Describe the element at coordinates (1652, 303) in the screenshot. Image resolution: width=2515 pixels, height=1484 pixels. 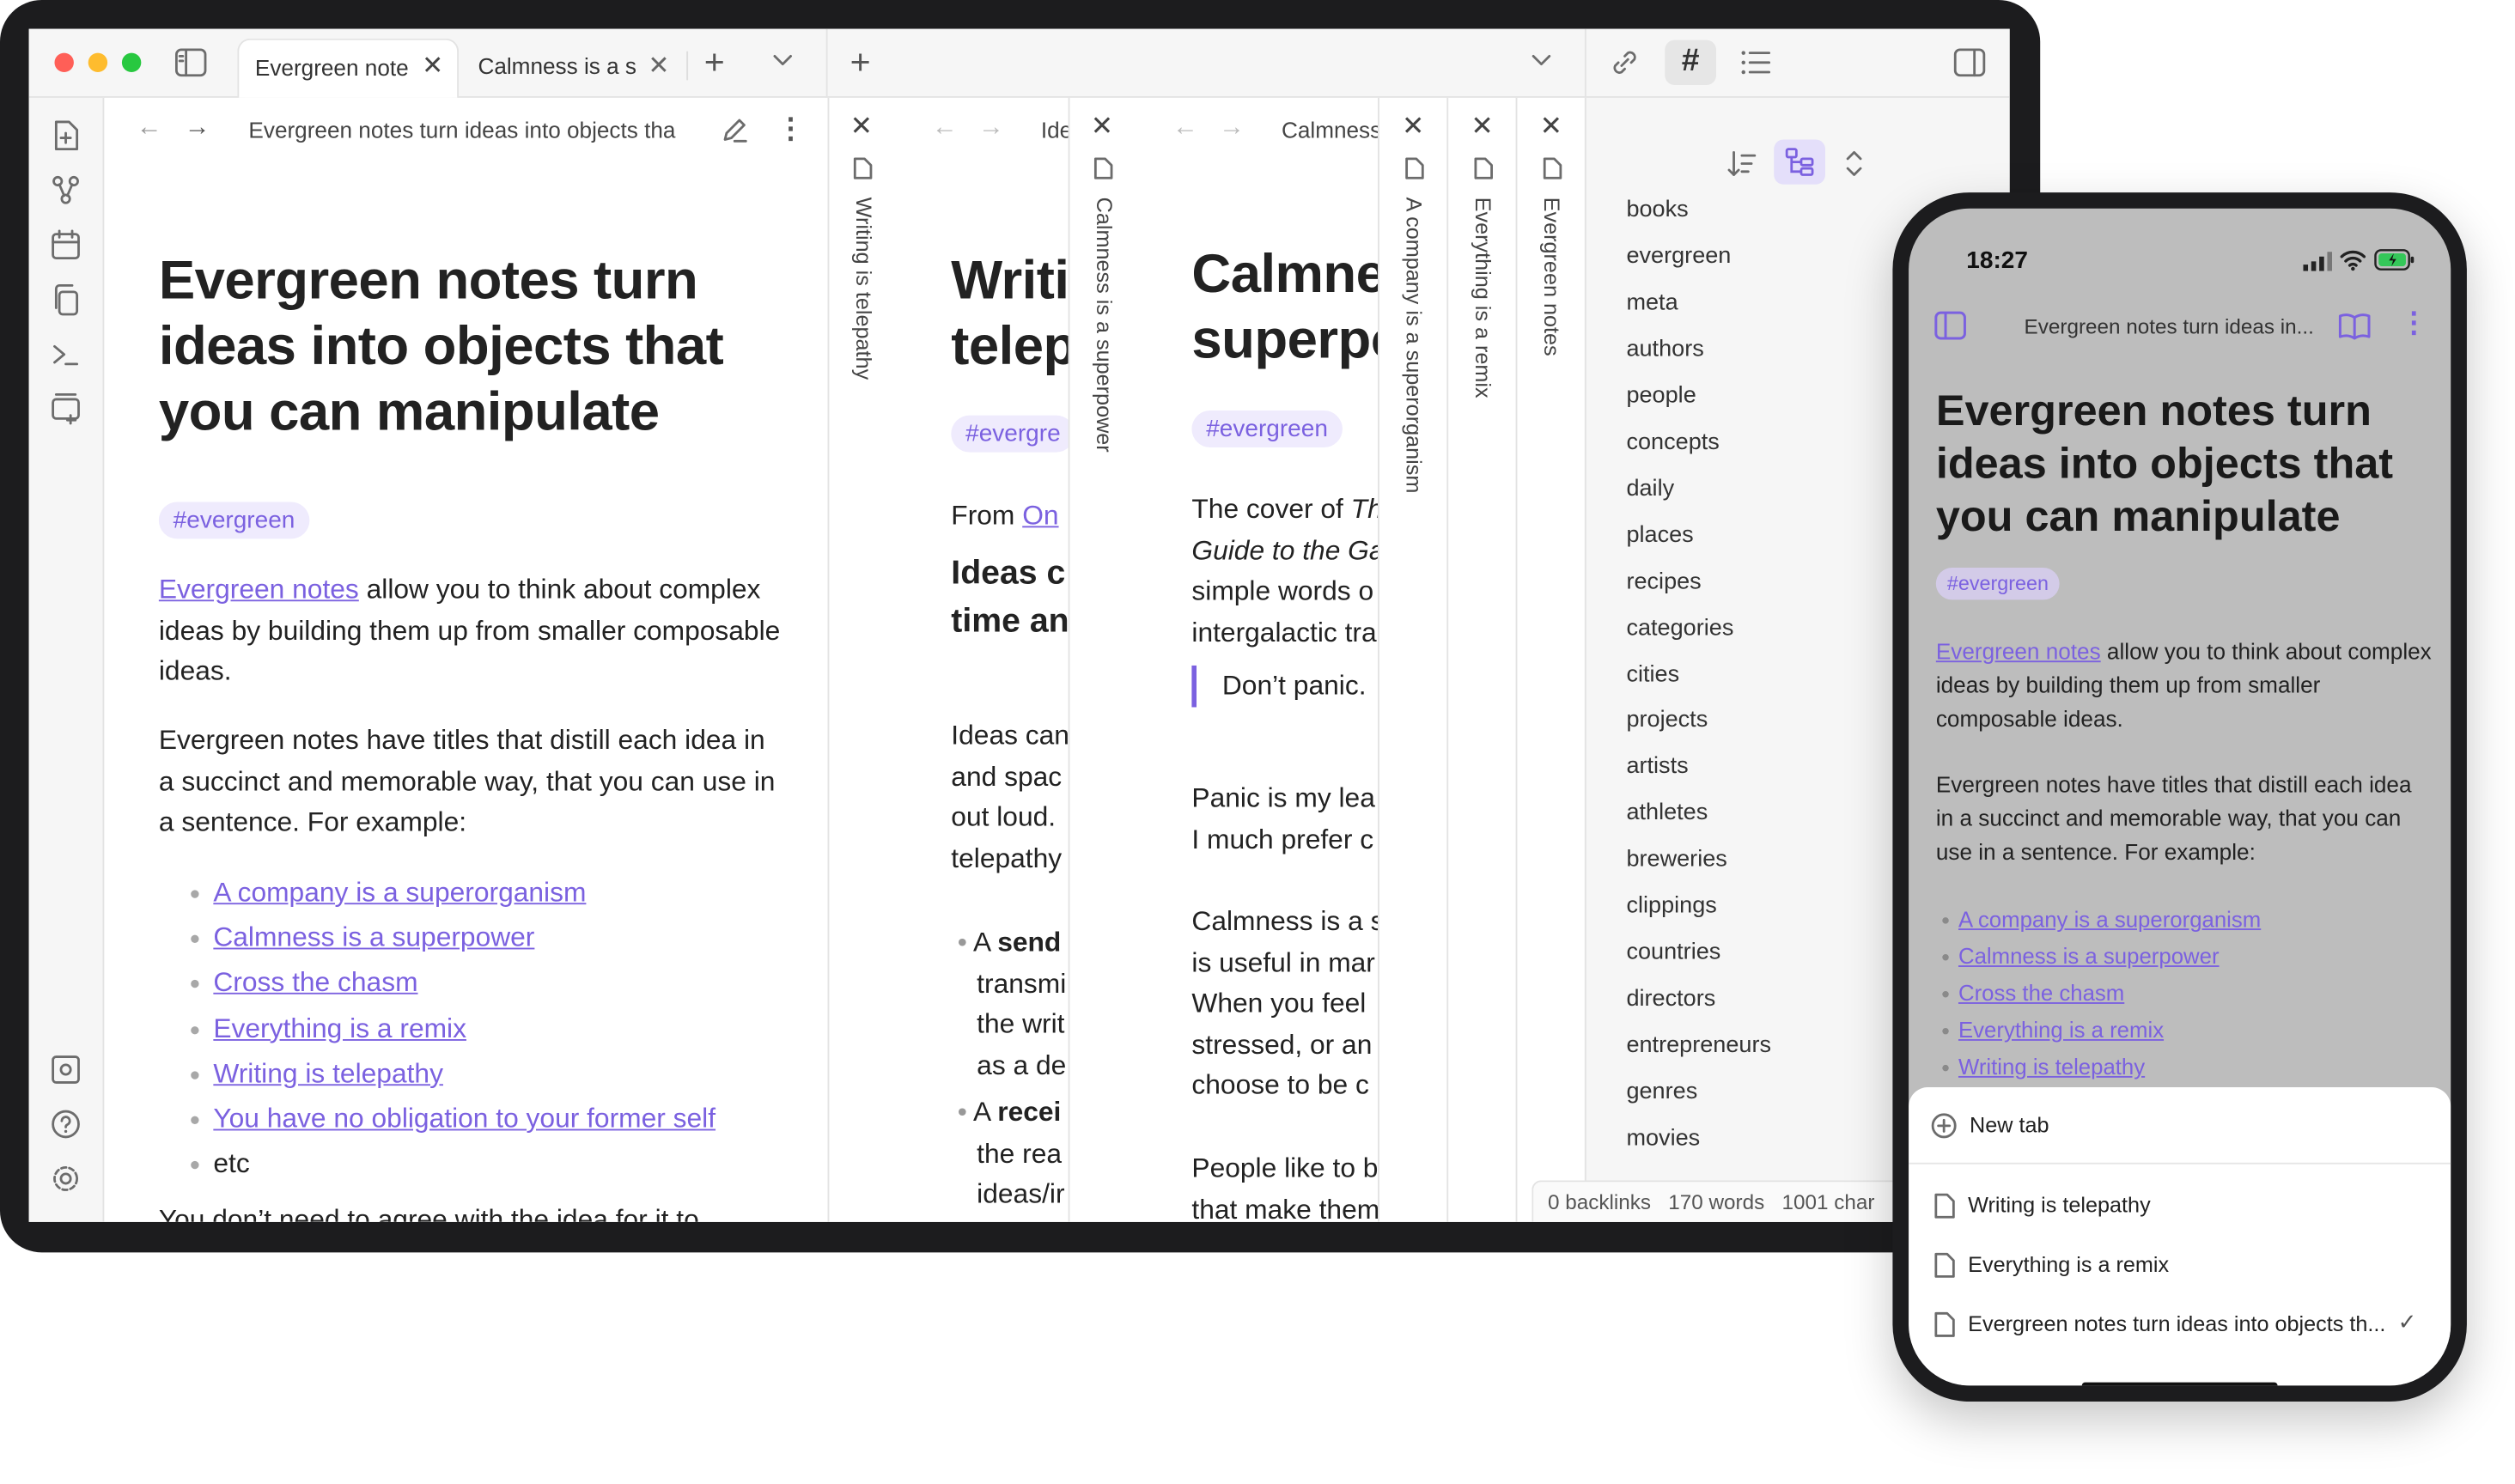
I see `tag-item: meta` at that location.